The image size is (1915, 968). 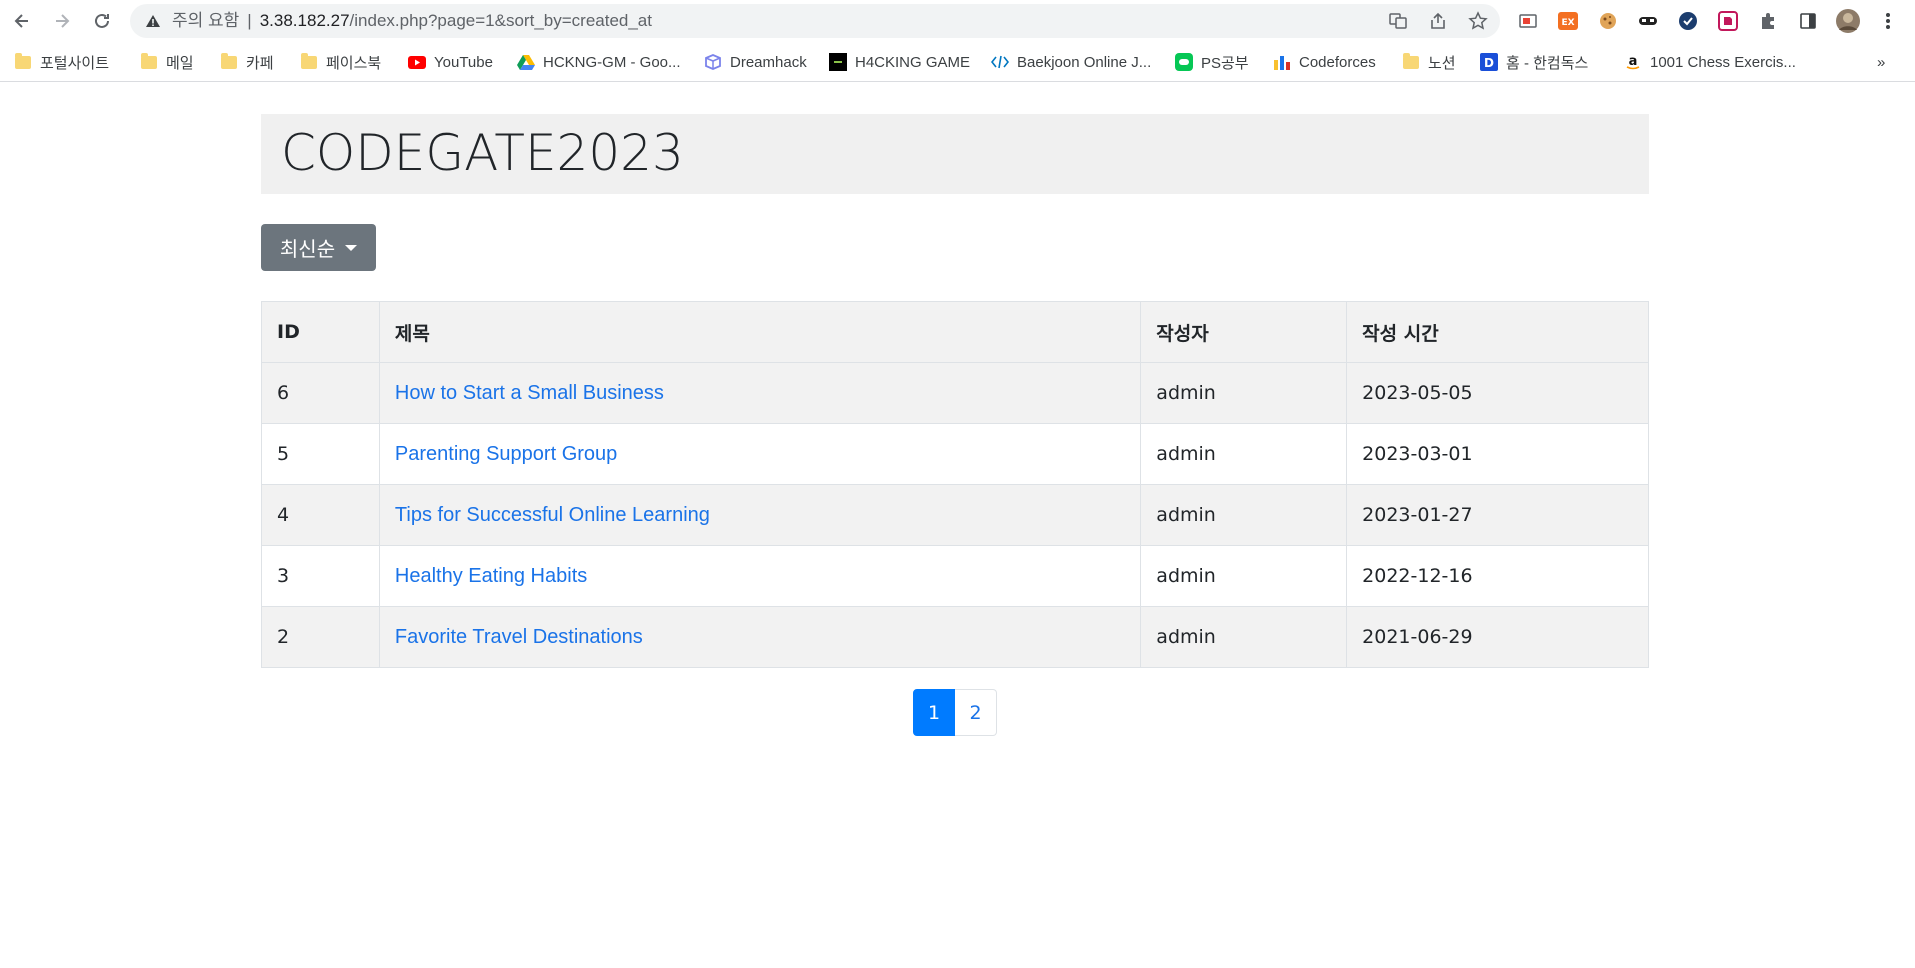 I want to click on share-icon, so click(x=1438, y=21).